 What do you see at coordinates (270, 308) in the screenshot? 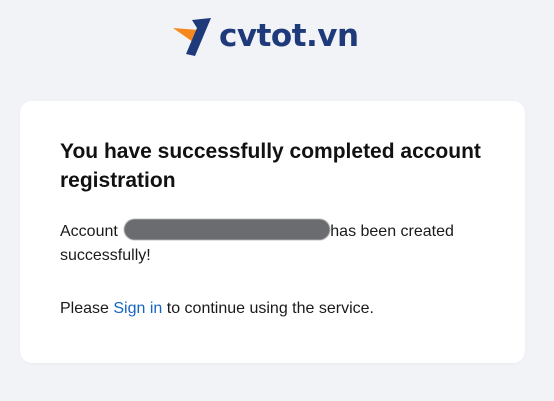
I see `signin-after: to continue using the service.` at bounding box center [270, 308].